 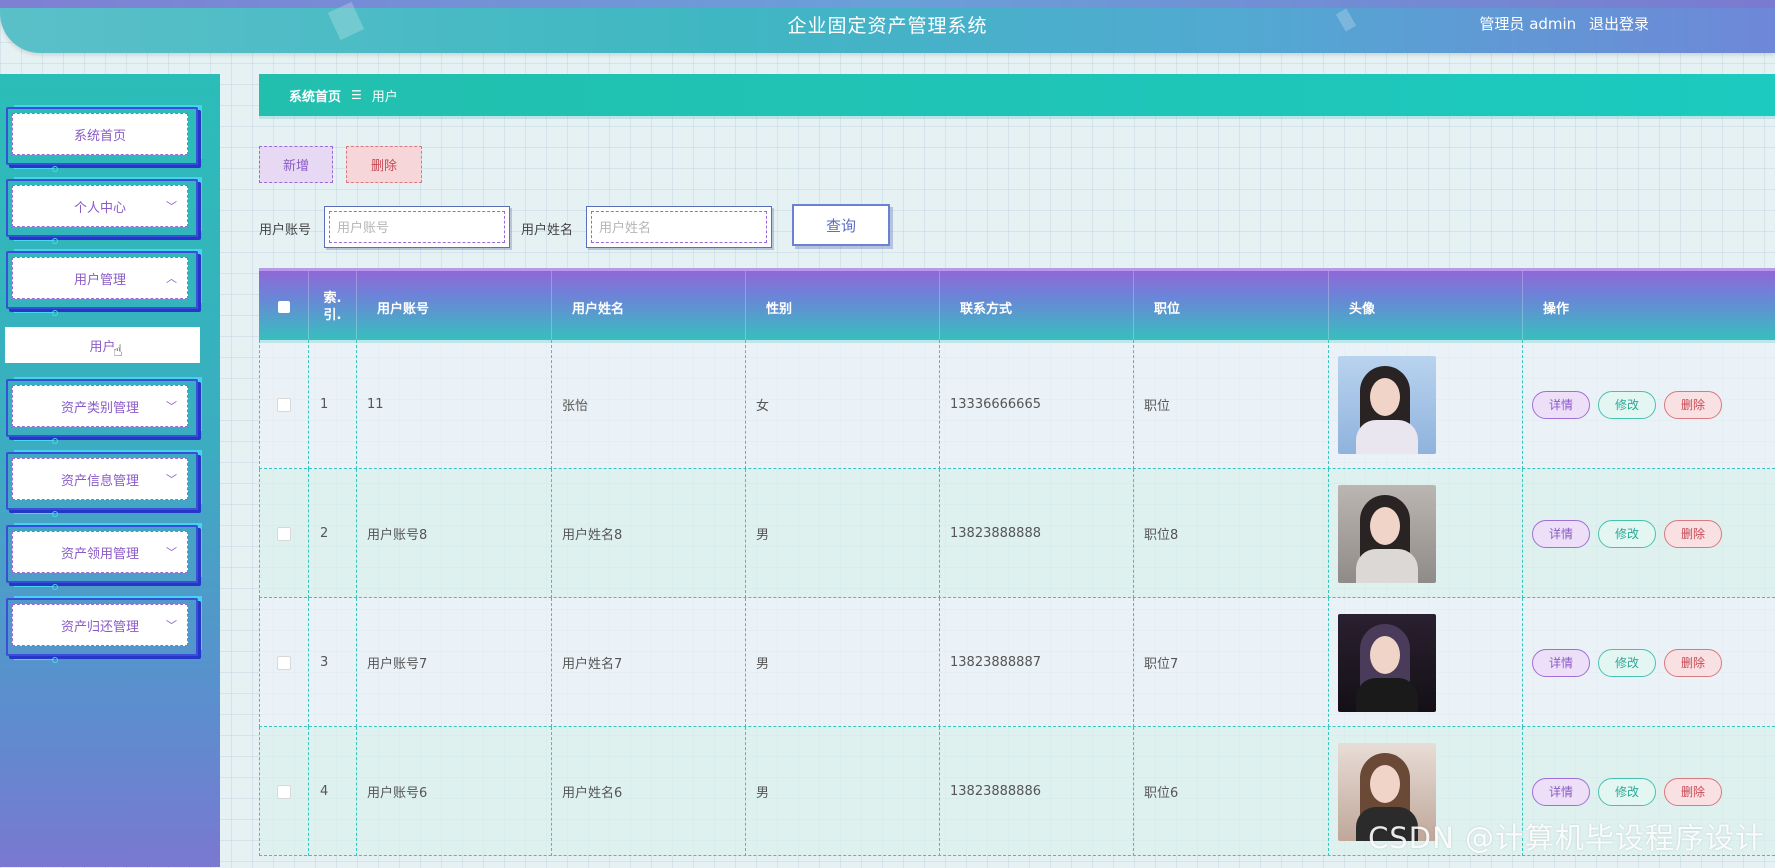 I want to click on sidebar-item-label: 资产类别管理, so click(x=99, y=408).